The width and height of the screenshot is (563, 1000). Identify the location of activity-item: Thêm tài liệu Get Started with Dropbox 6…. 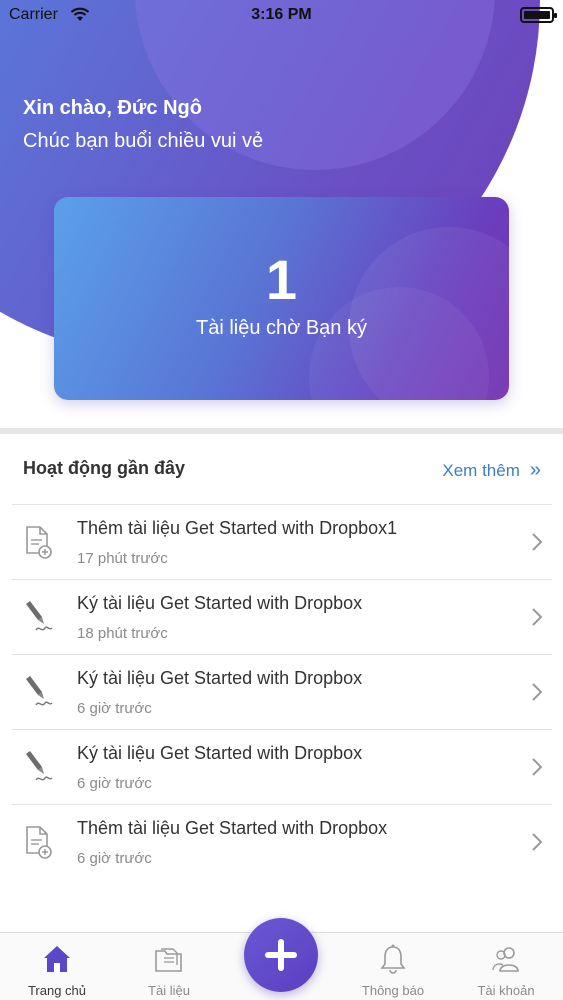
(282, 841).